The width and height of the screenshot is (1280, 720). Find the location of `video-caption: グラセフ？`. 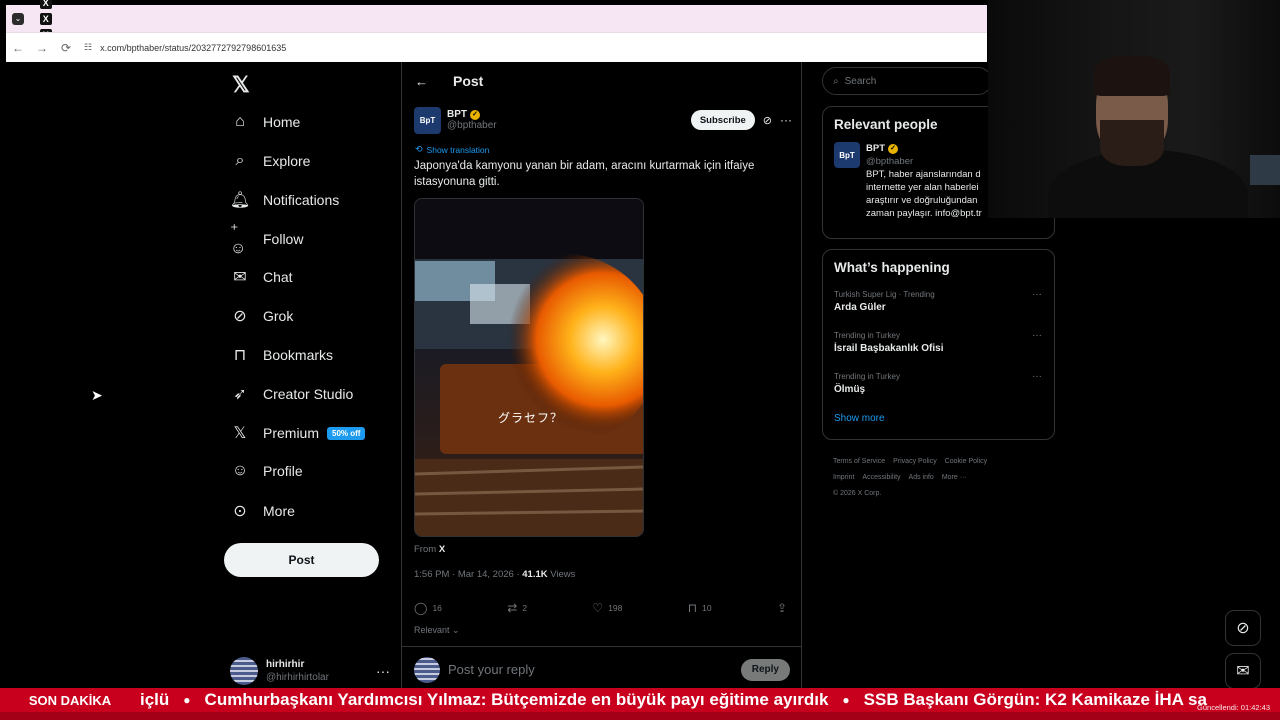

video-caption: グラセフ？ is located at coordinates (531, 418).